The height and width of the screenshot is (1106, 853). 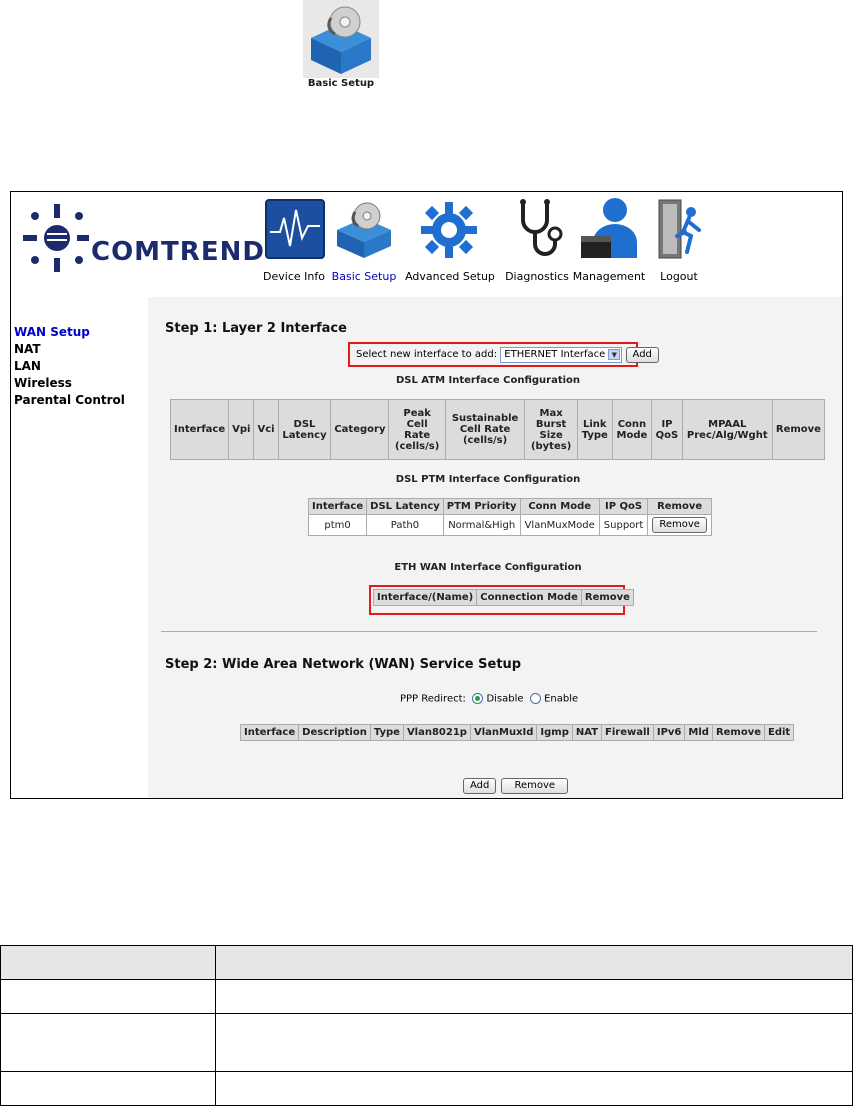 What do you see at coordinates (607, 597) in the screenshot?
I see `eth-col-header: Remove` at bounding box center [607, 597].